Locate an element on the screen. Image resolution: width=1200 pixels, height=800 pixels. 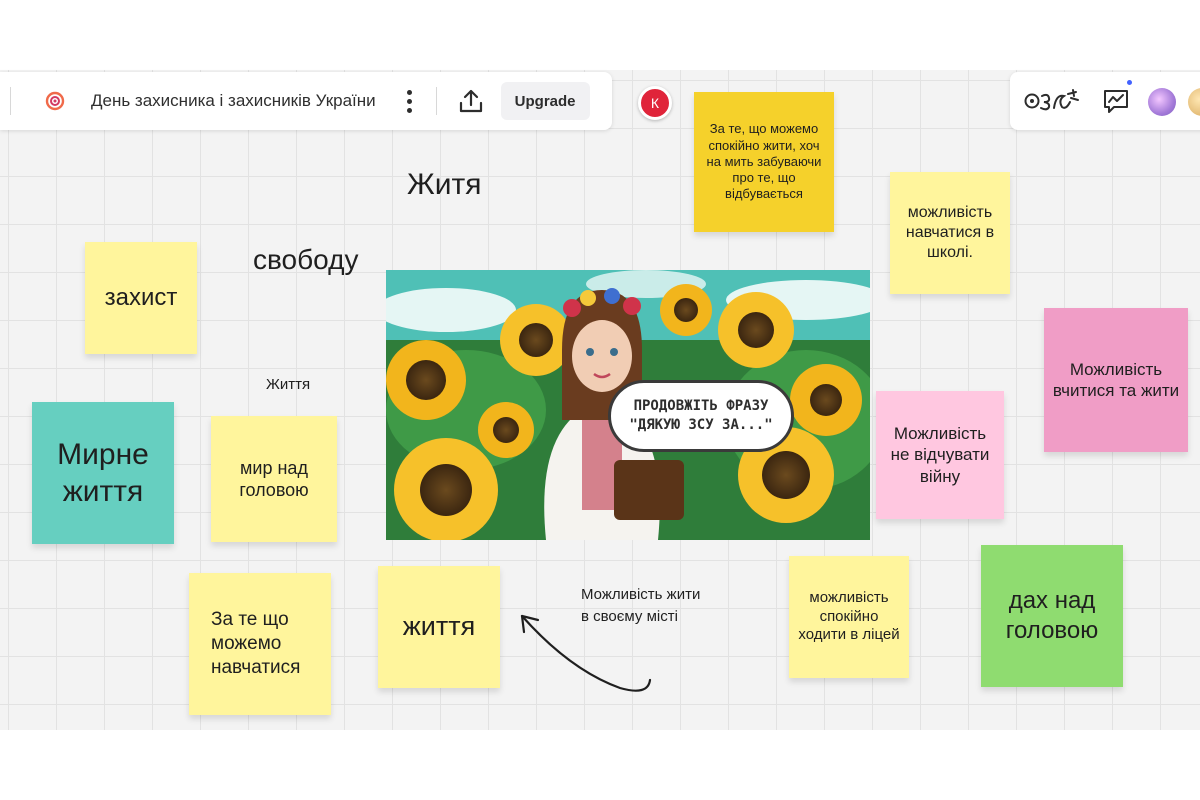
text-item: Життя is located at coordinates (288, 384).